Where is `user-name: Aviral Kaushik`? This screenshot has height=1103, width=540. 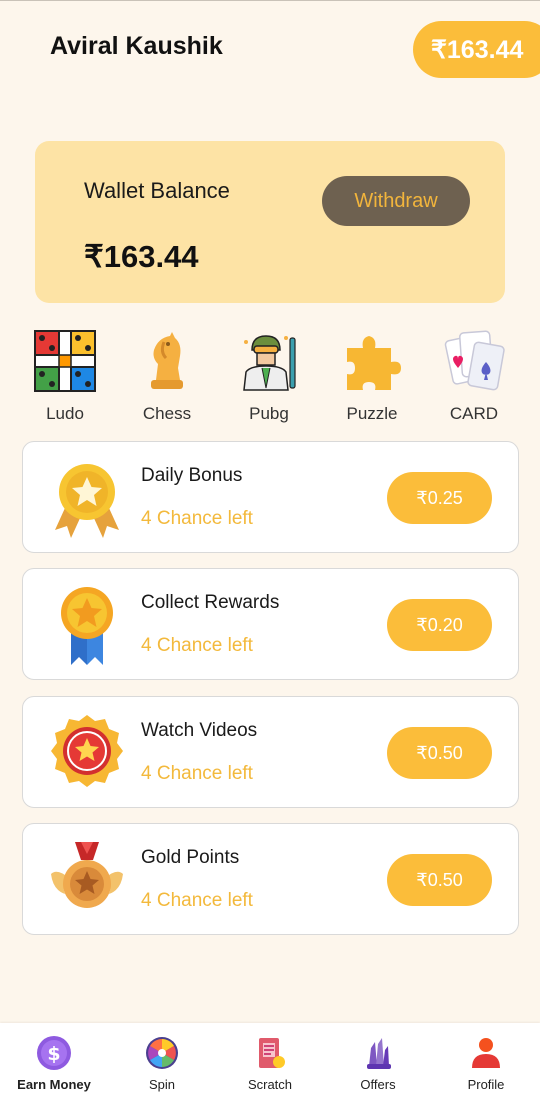
user-name: Aviral Kaushik is located at coordinates (136, 46).